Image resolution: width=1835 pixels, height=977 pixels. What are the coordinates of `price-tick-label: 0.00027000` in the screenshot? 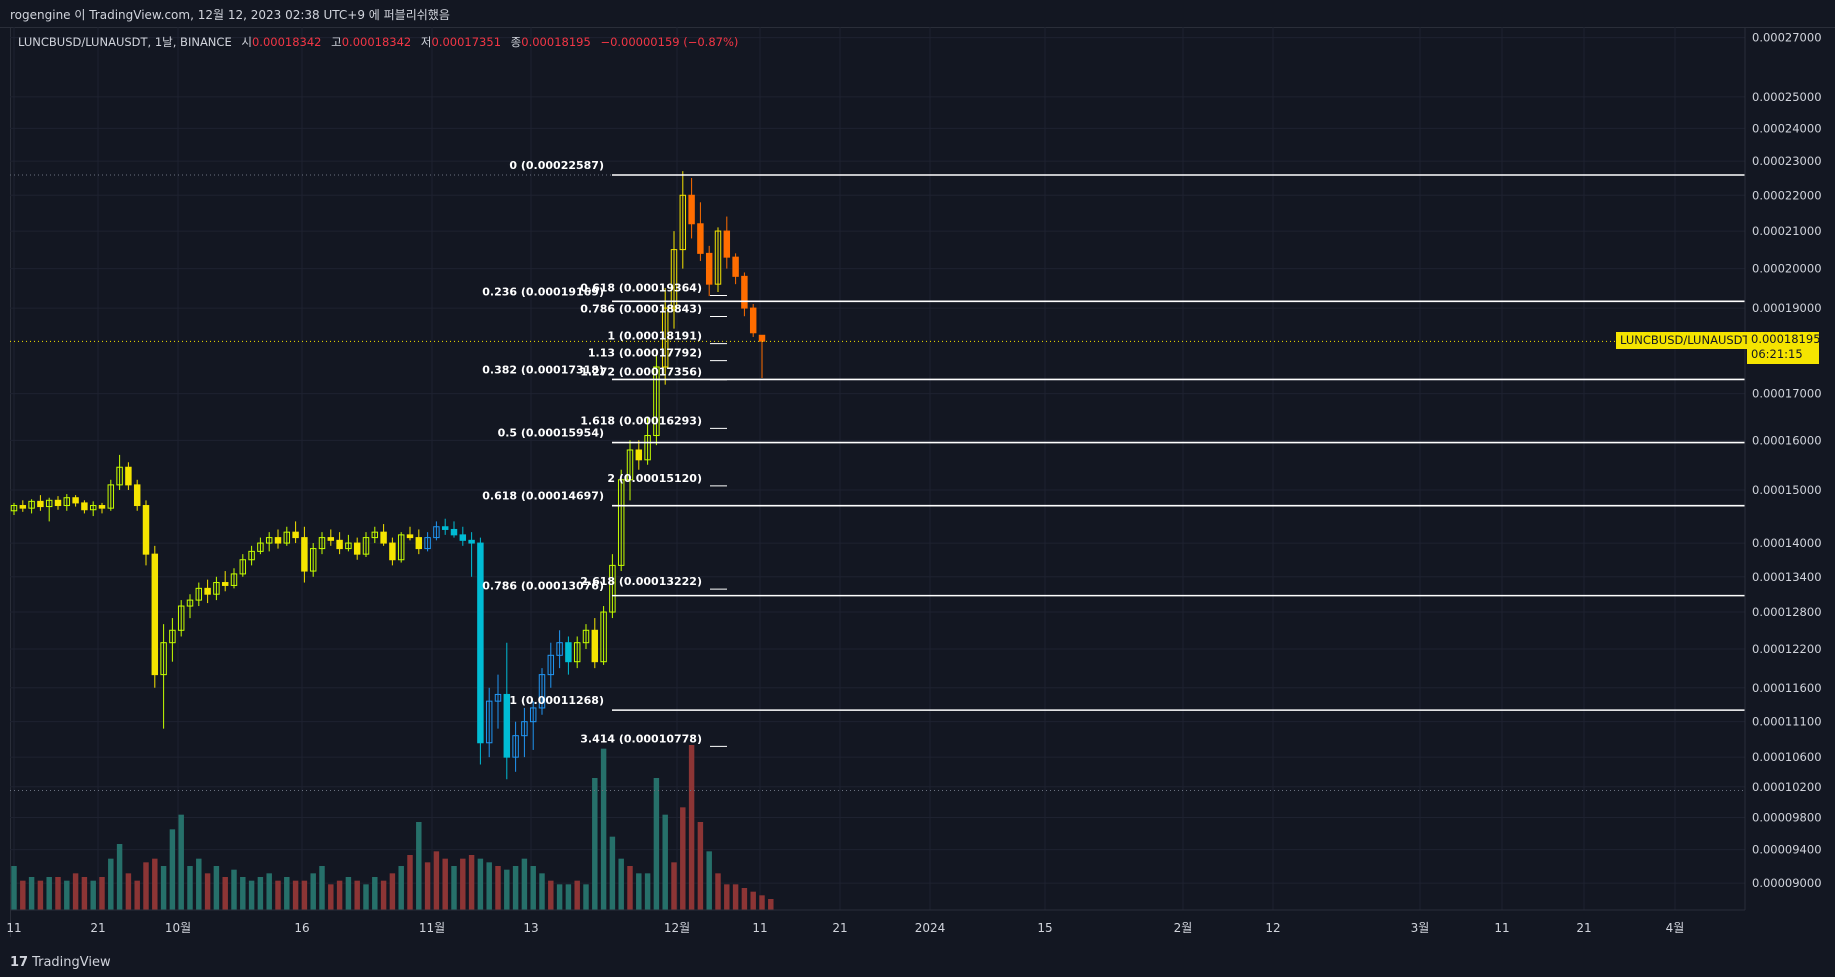 It's located at (1787, 38).